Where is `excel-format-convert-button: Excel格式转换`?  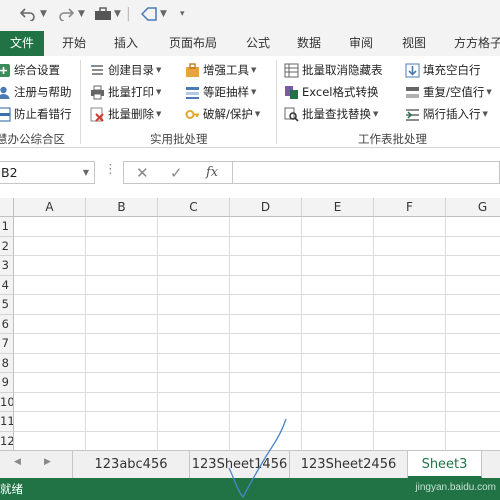
excel-format-convert-button: Excel格式转换 is located at coordinates (331, 92).